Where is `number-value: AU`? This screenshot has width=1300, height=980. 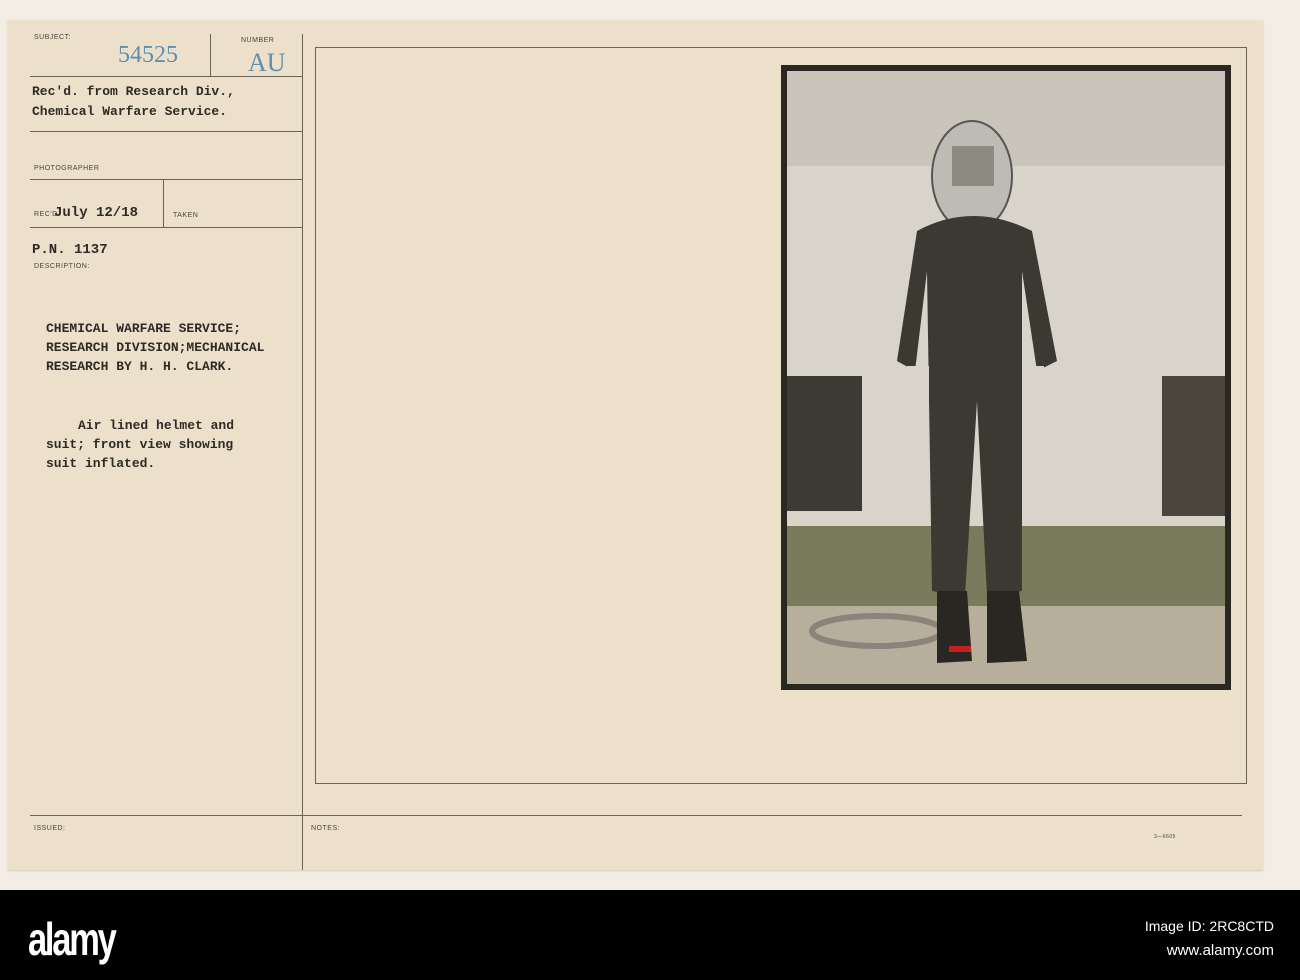
number-value: AU is located at coordinates (267, 62).